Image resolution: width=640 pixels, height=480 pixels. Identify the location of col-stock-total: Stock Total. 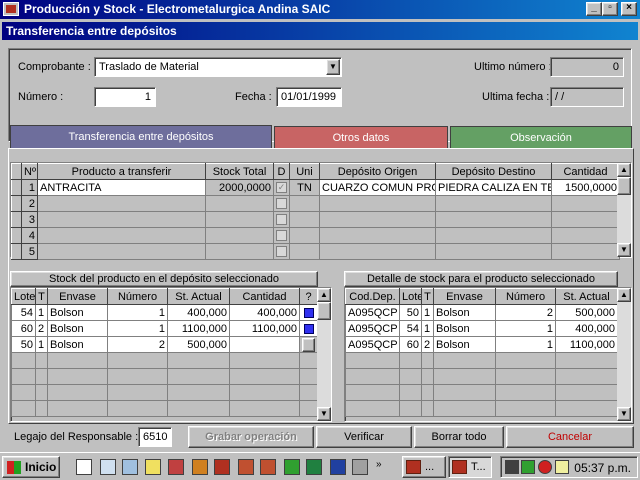
(239, 171).